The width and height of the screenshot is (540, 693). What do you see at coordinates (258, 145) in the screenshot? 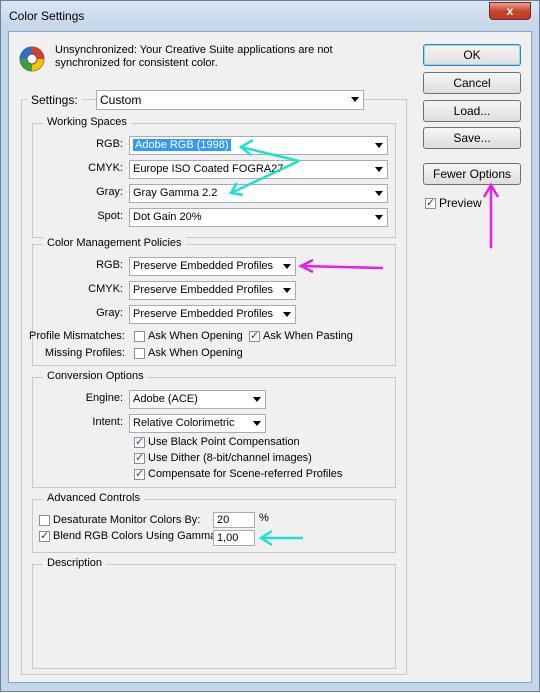
I see `ws-rgb-select: Adobe RGB (1998)` at bounding box center [258, 145].